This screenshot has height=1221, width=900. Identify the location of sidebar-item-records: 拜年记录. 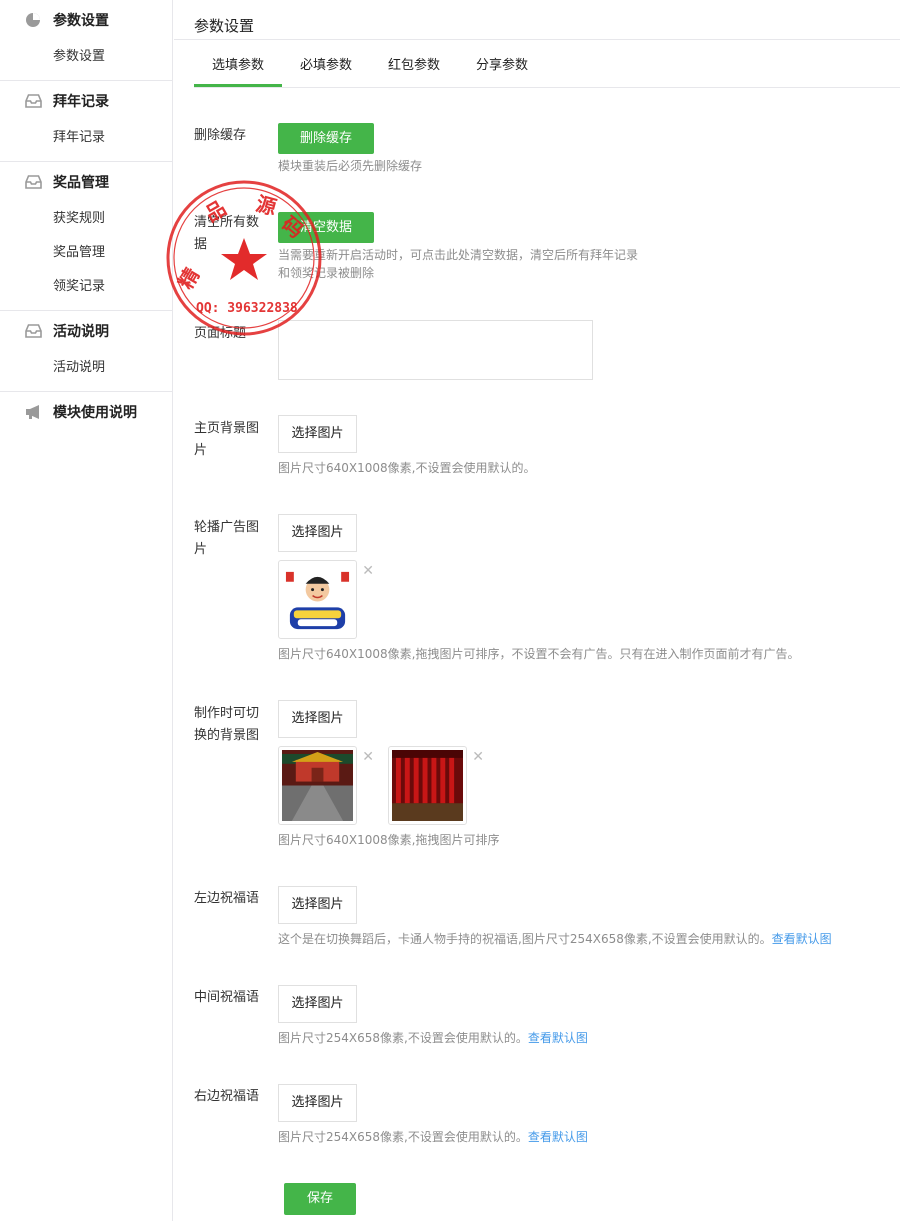
(86, 138).